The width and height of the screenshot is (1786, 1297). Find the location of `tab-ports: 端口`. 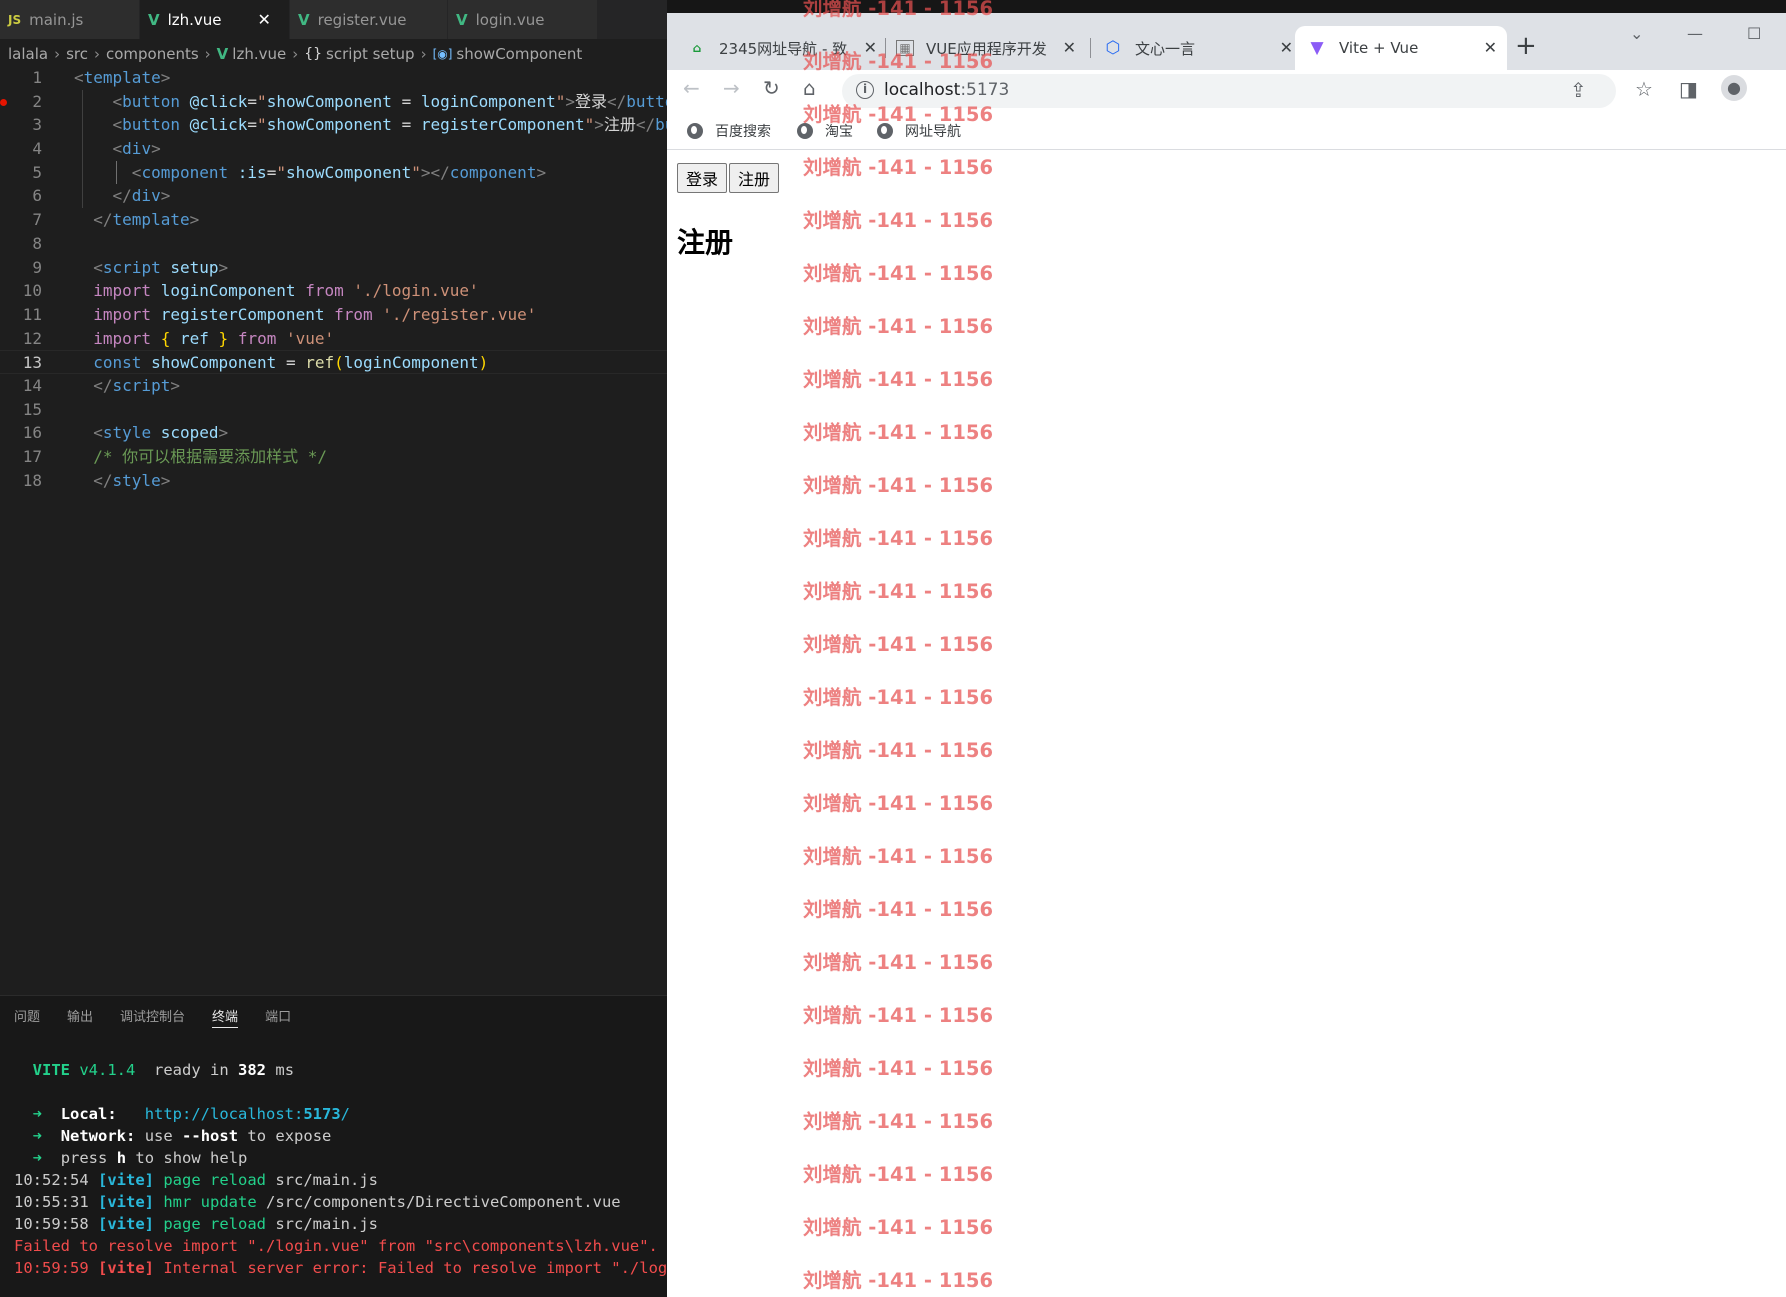

tab-ports: 端口 is located at coordinates (278, 1017).